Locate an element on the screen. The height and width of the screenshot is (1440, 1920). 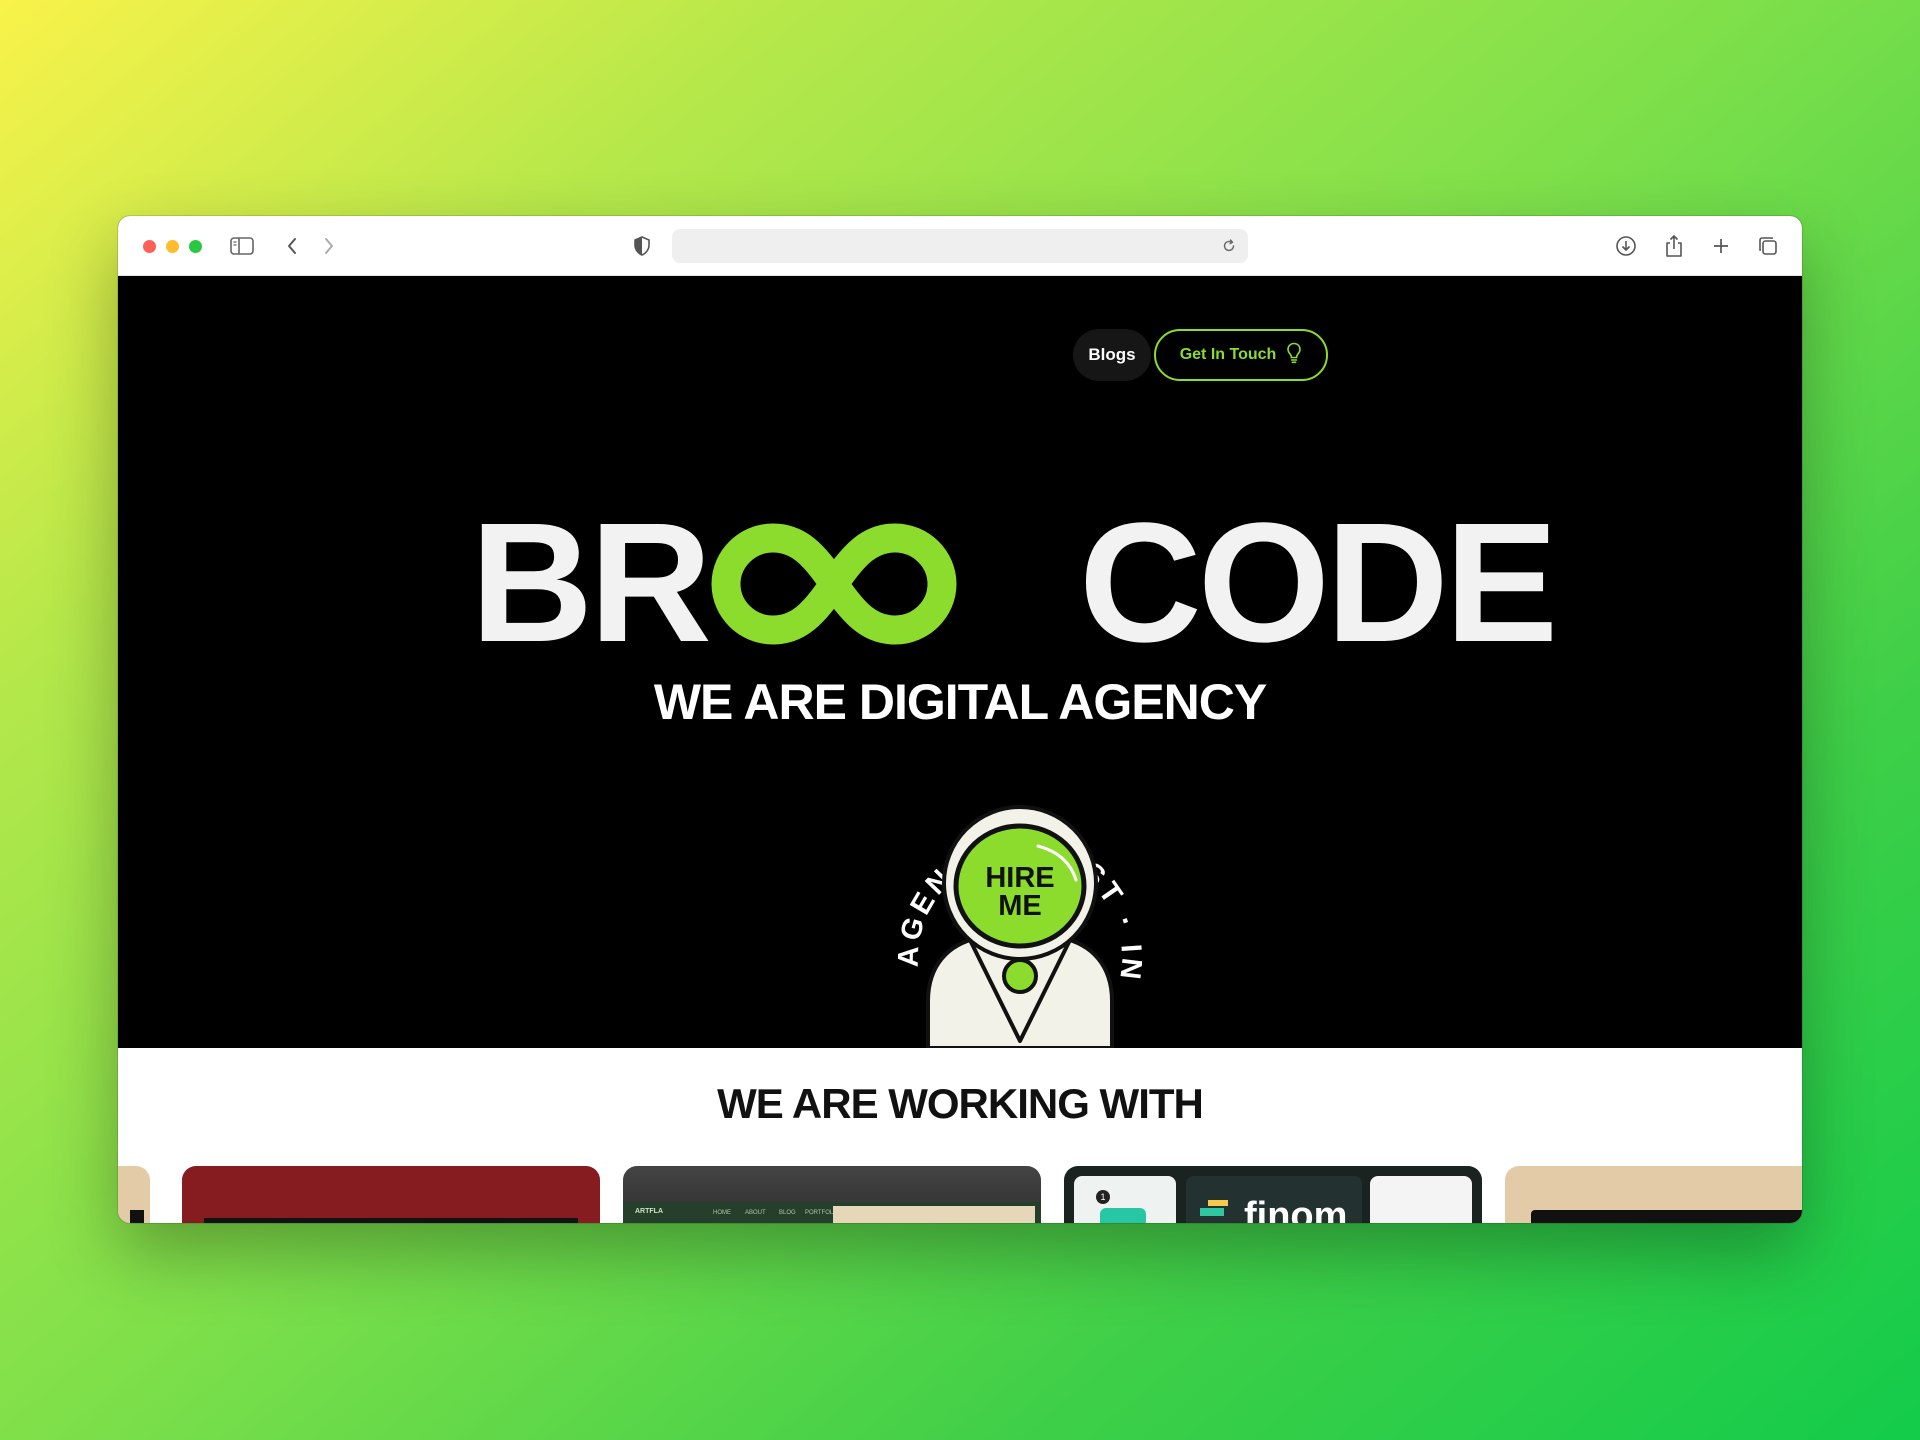
astronaut-badge-dot is located at coordinates (1020, 976).